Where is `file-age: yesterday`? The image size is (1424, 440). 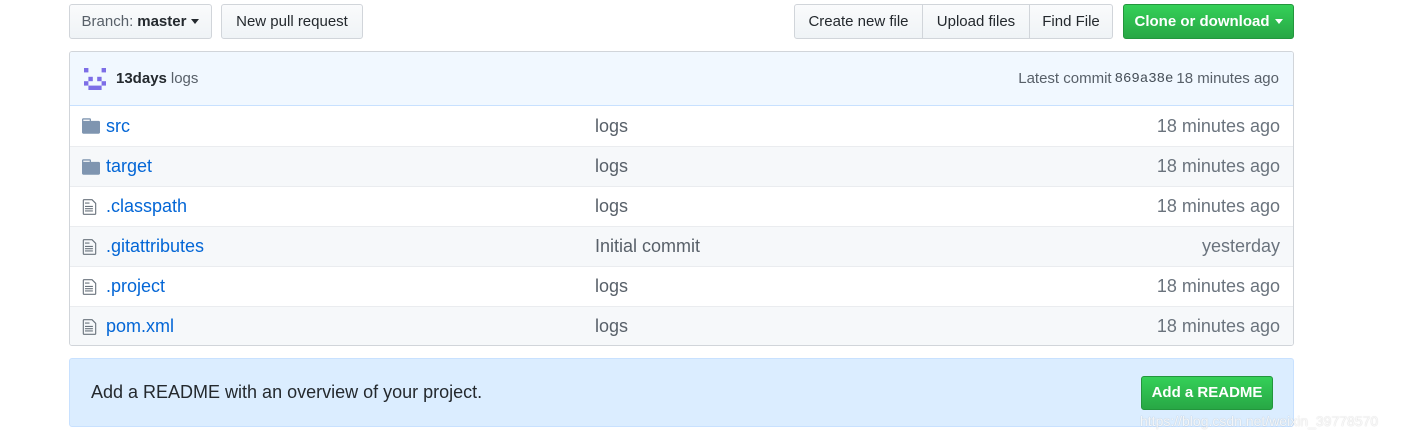
file-age: yesterday is located at coordinates (1240, 246).